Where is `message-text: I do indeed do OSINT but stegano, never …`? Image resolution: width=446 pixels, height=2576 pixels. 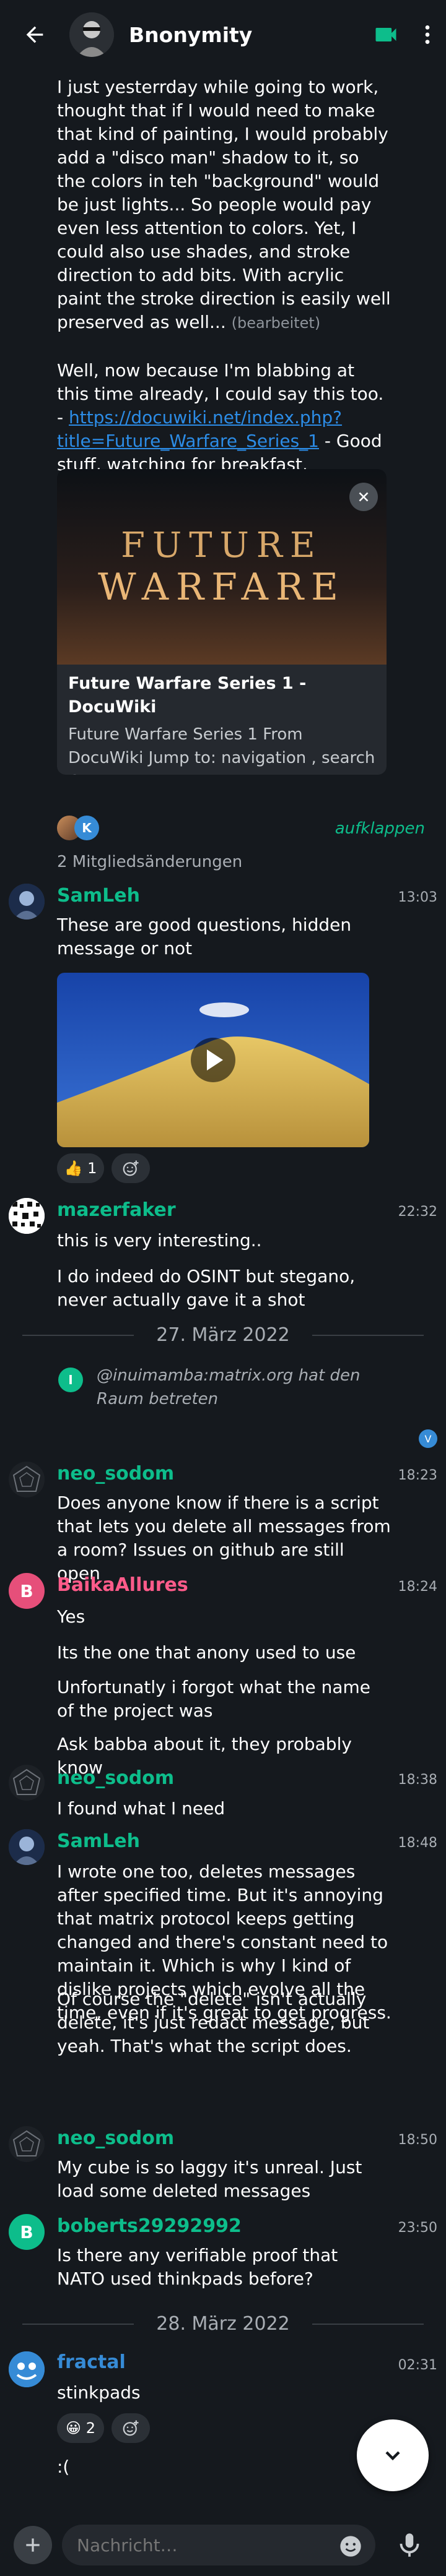
message-text: I do indeed do OSINT but stegano, never … is located at coordinates (224, 1288).